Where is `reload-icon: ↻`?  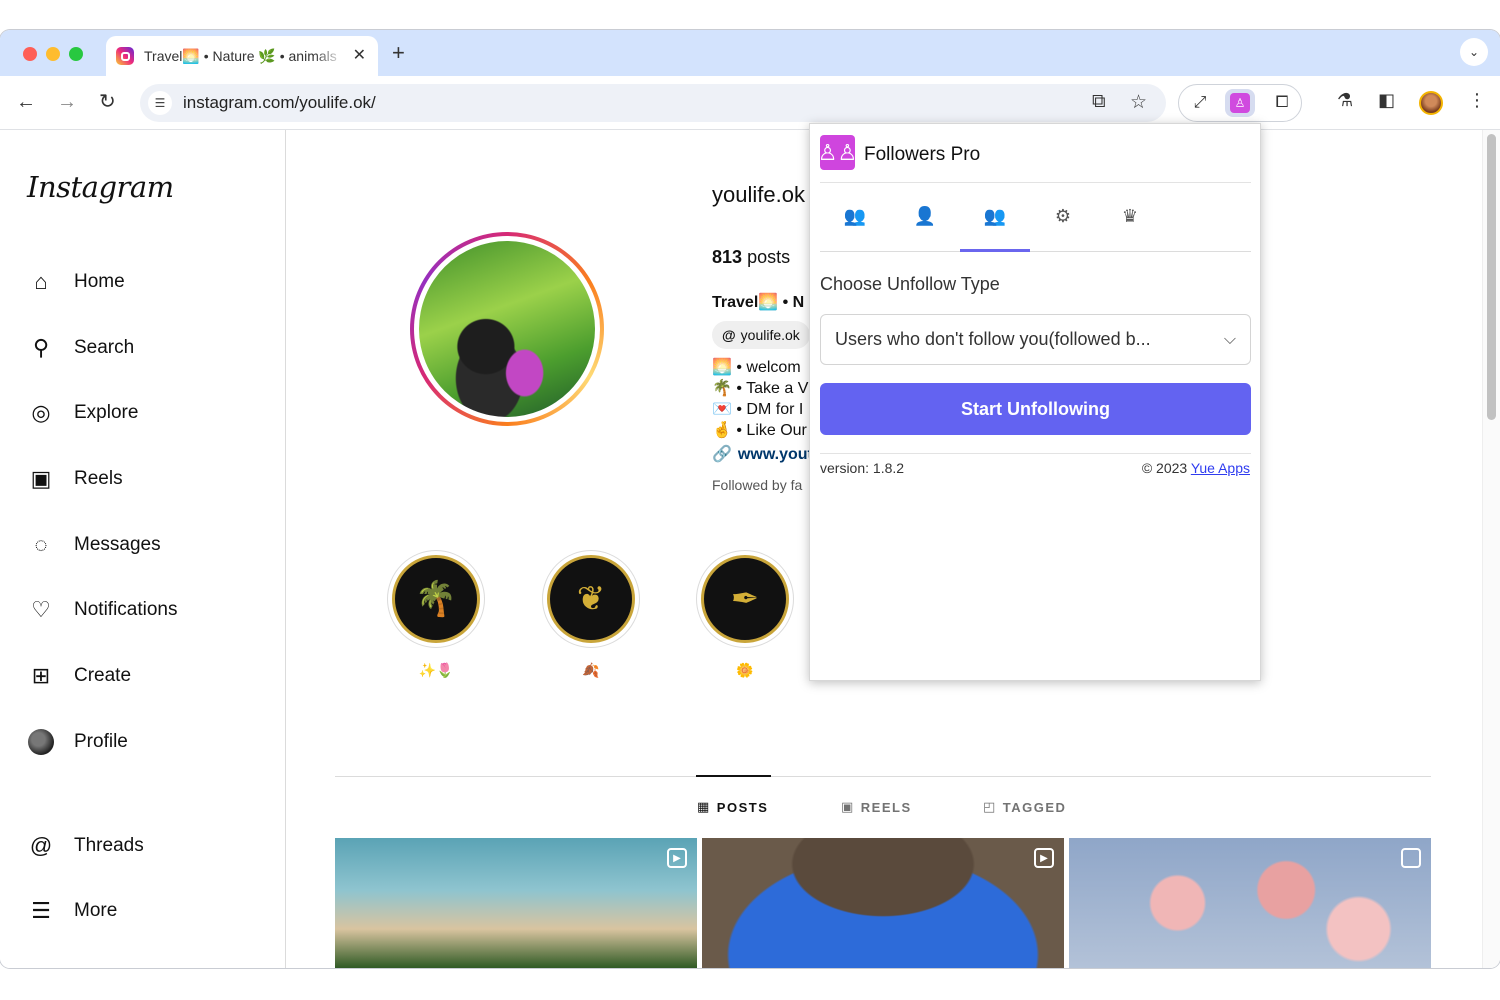 reload-icon: ↻ is located at coordinates (107, 102).